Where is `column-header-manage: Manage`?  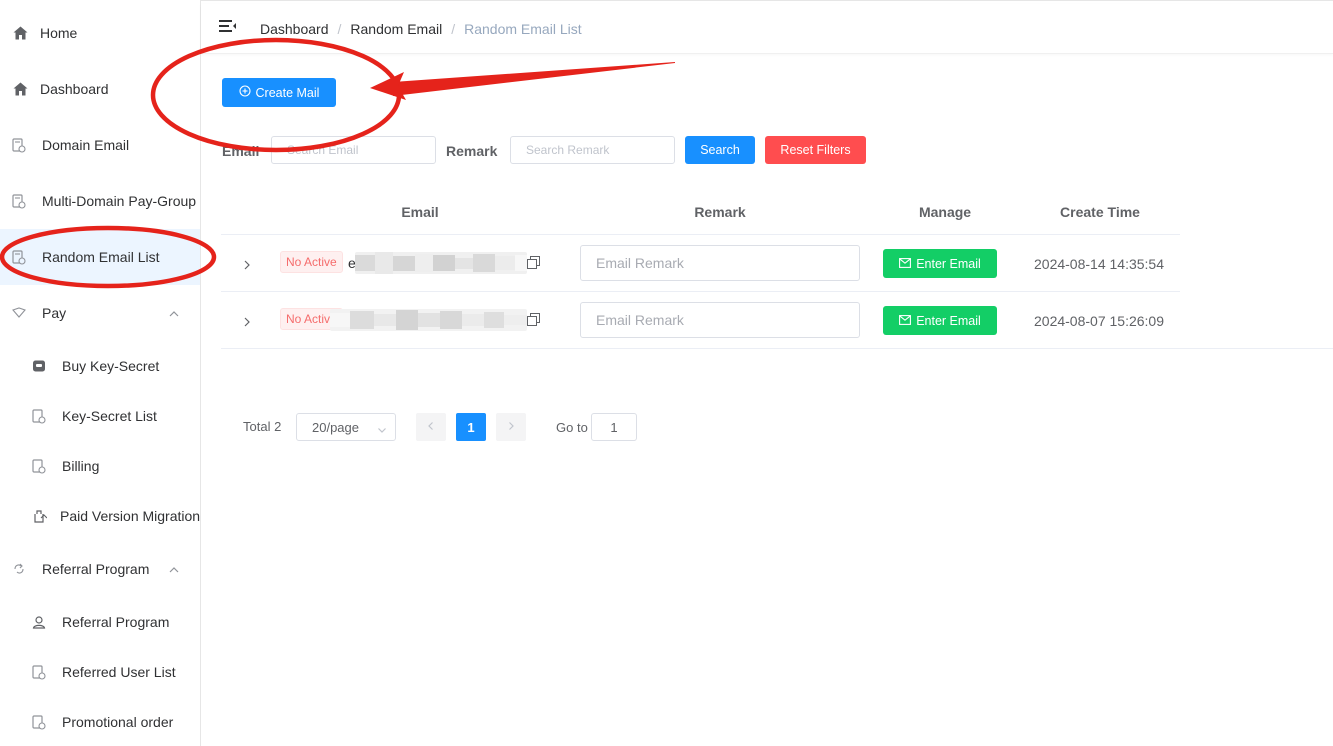 column-header-manage: Manage is located at coordinates (945, 212).